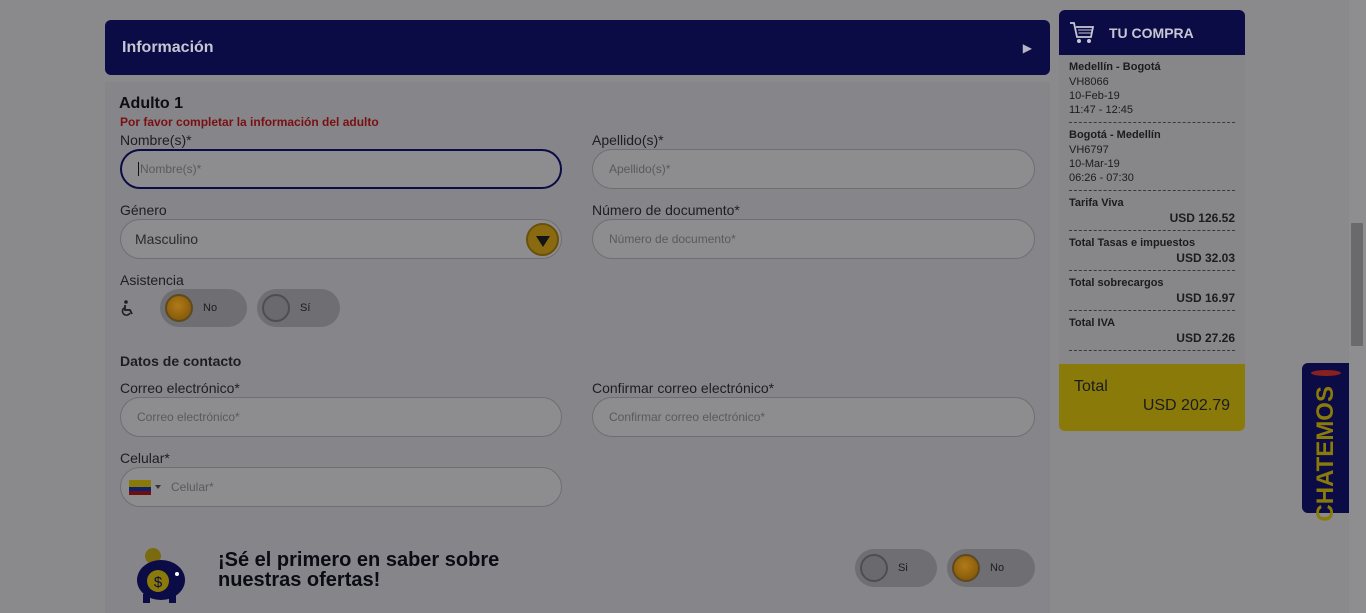  I want to click on promo-yes-toggle: Si, so click(896, 568).